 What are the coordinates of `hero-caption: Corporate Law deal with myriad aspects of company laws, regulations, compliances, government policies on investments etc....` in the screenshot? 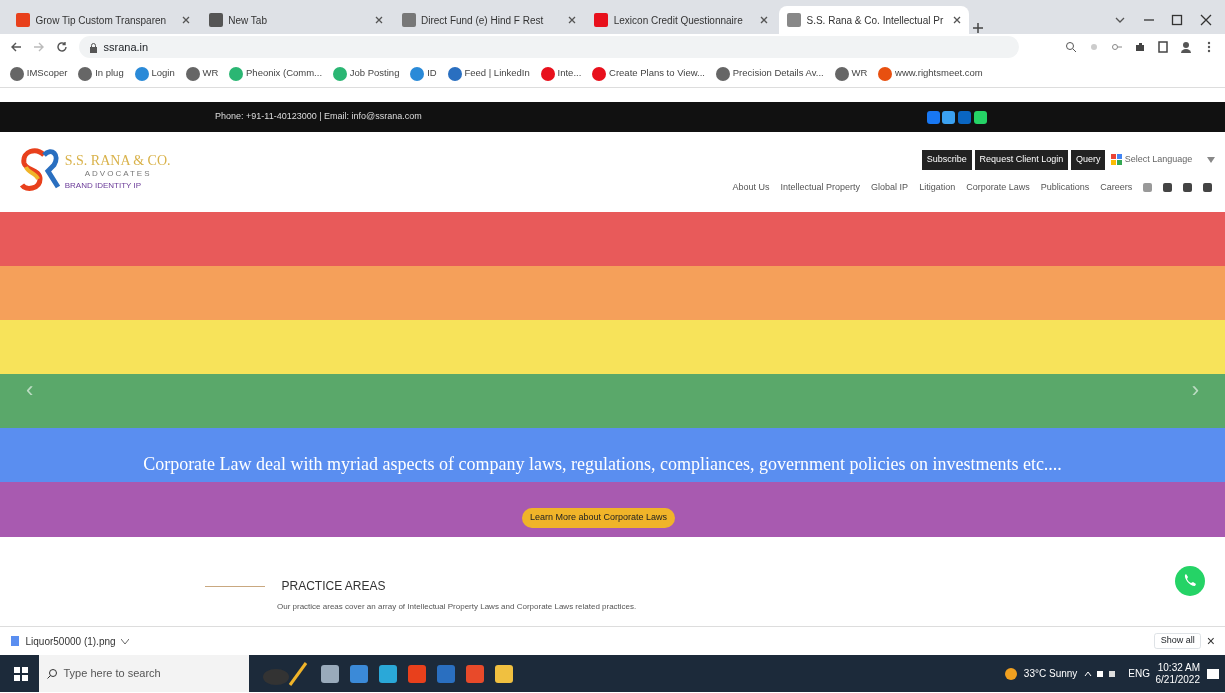 It's located at (602, 464).